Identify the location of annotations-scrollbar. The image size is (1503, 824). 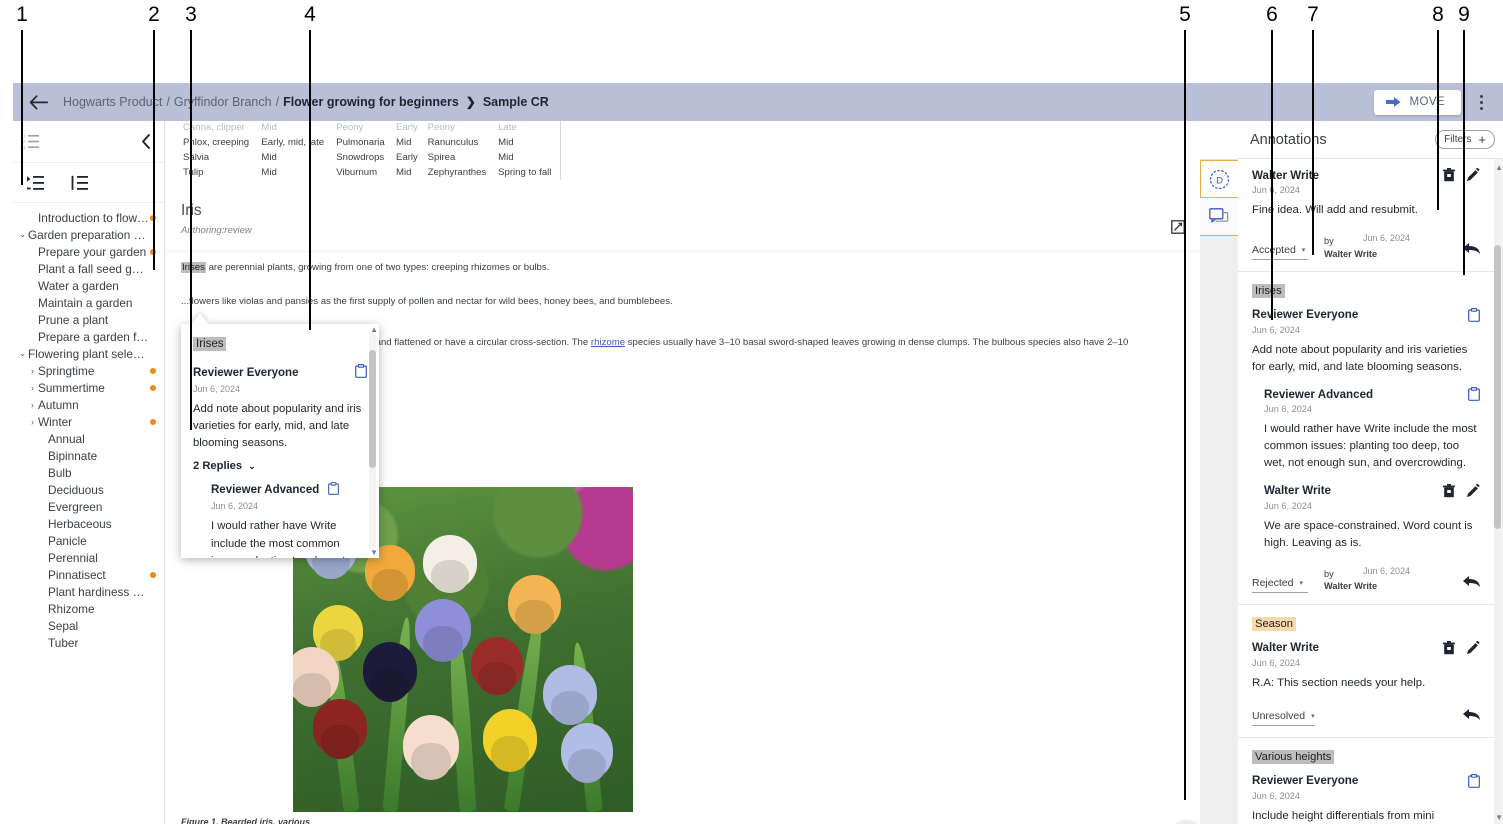
(1497, 495).